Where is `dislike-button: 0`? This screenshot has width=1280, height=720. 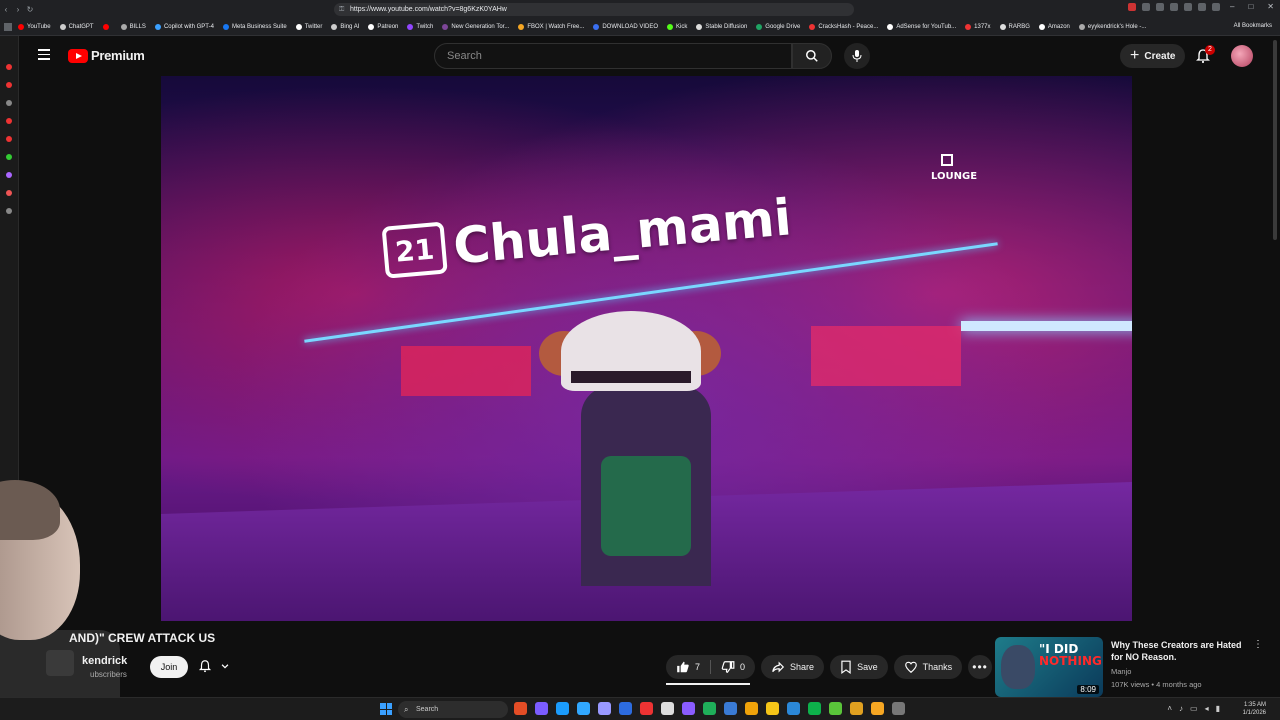 dislike-button: 0 is located at coordinates (733, 667).